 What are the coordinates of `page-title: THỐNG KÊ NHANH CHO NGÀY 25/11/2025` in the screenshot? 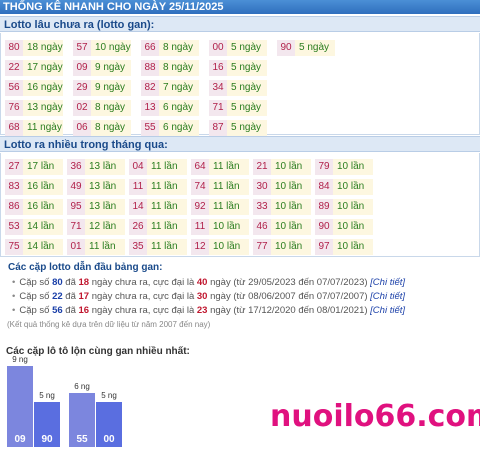 It's located at (240, 7).